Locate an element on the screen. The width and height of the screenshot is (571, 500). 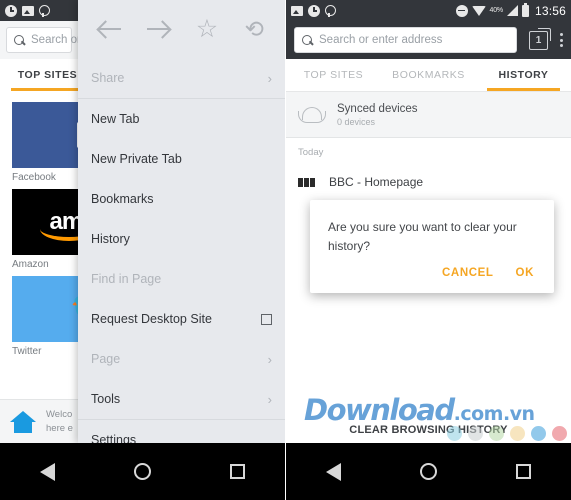
menu-item-history: History is located at coordinates (181, 239).